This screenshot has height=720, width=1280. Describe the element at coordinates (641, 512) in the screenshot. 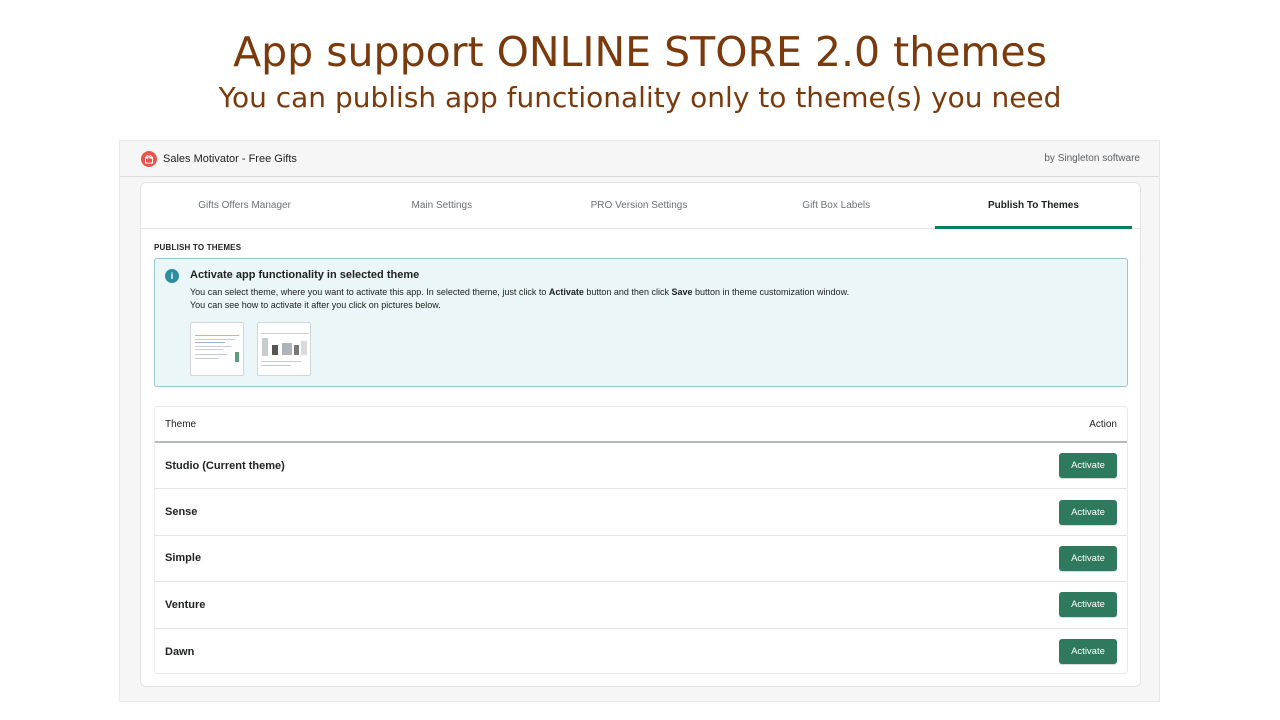

I see `table-row: Sense Activate` at that location.